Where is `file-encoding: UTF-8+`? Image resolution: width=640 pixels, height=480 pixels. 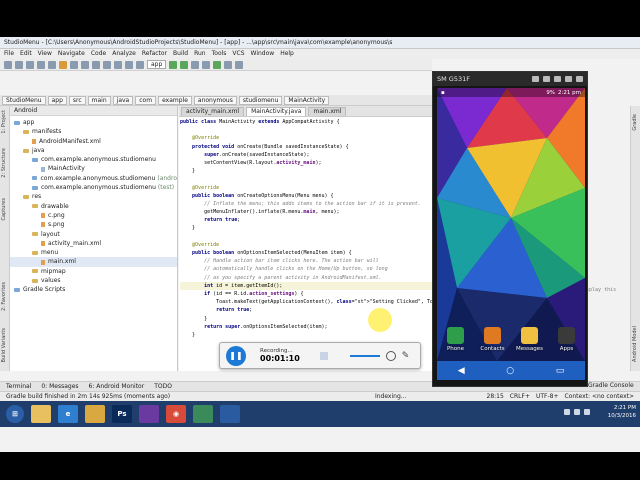 file-encoding: UTF-8+ is located at coordinates (547, 396).